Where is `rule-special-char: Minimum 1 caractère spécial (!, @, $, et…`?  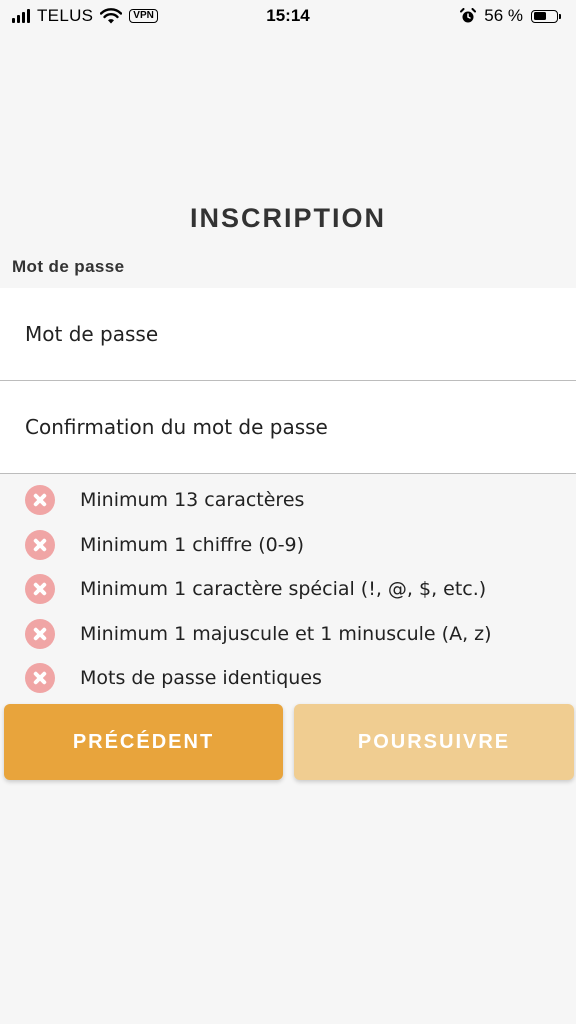
rule-special-char: Minimum 1 caractère spécial (!, @, $, et… is located at coordinates (288, 589).